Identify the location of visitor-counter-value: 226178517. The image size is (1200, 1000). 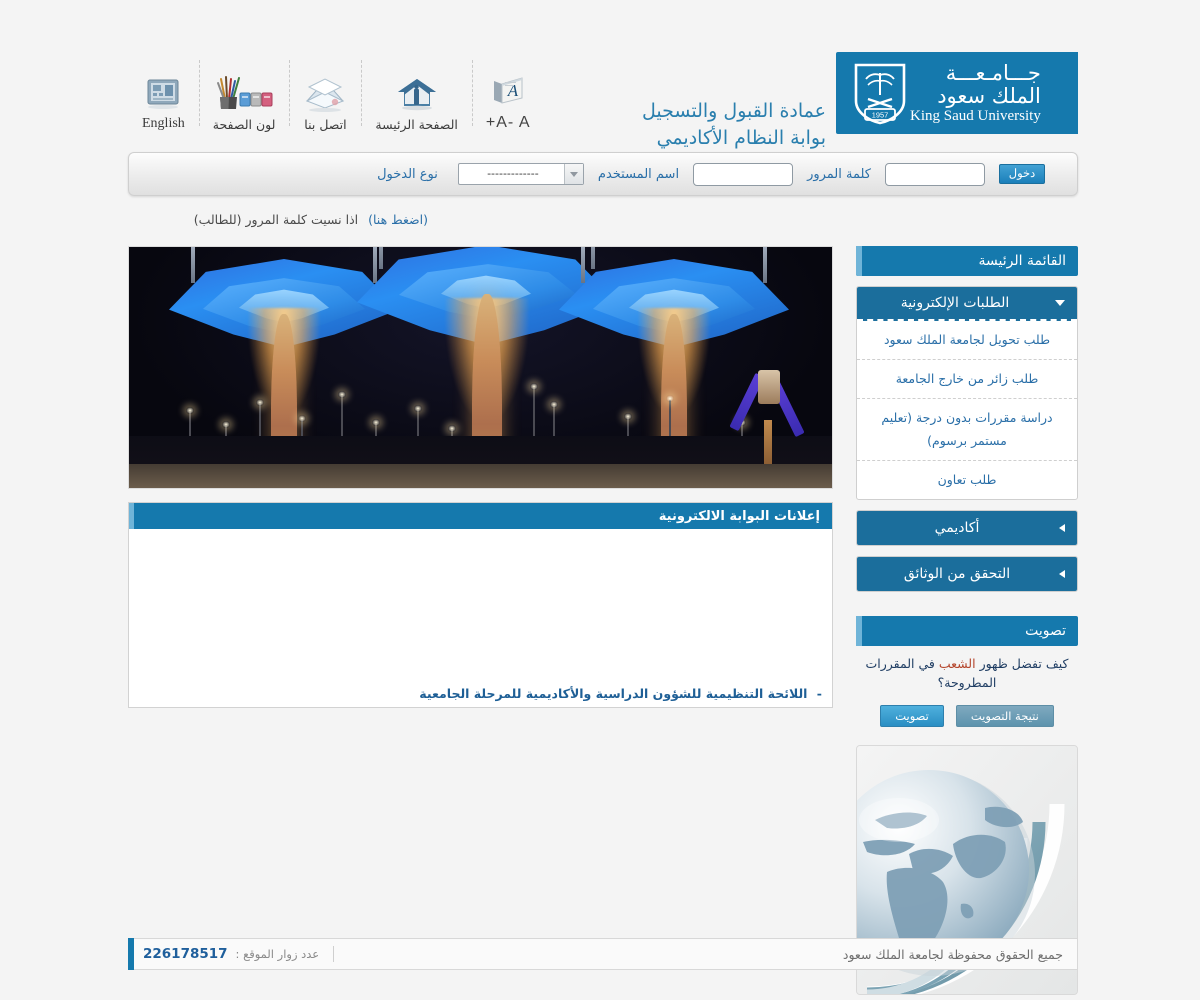
(185, 954).